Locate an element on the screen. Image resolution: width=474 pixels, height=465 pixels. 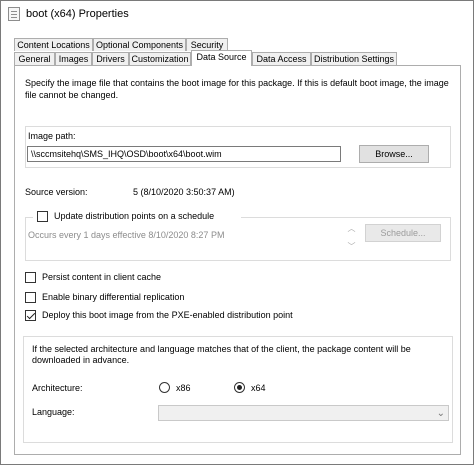
title-bar: boot (x64) Properties is located at coordinates (237, 14).